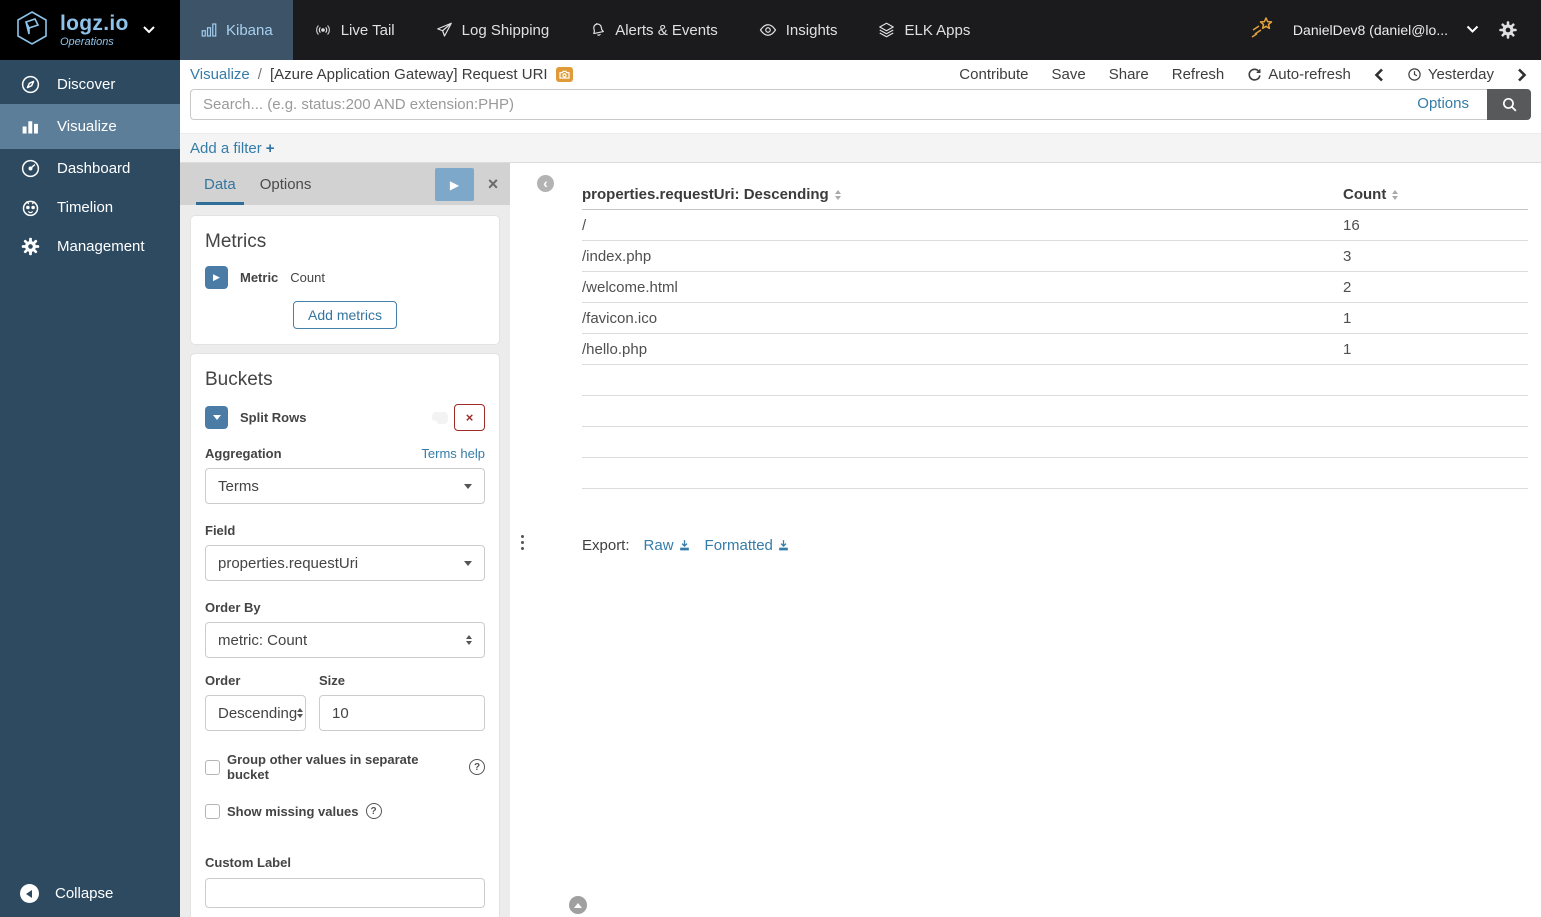 This screenshot has height=917, width=1541. Describe the element at coordinates (345, 184) in the screenshot. I see `config-tabbar: Data Options ▶ ×` at that location.